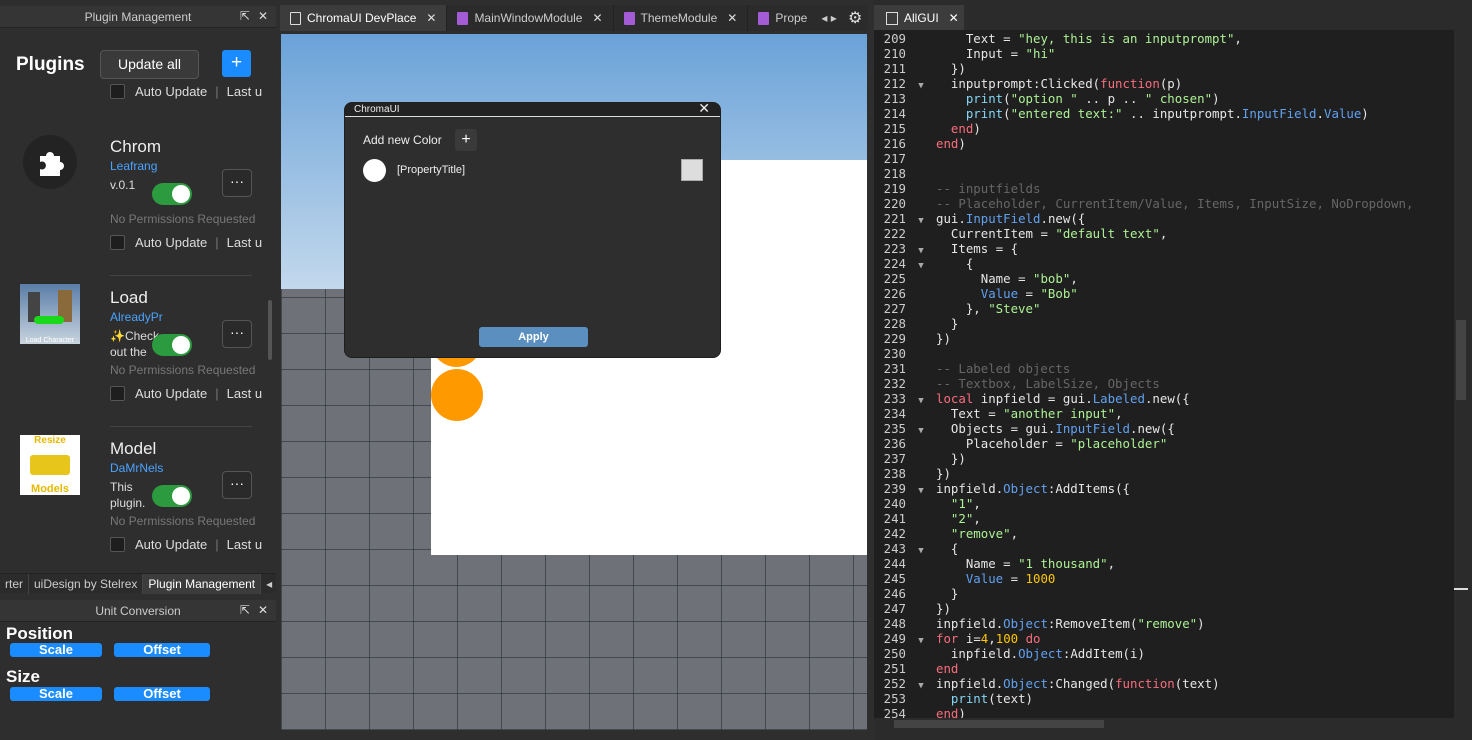 This screenshot has width=1472, height=740. Describe the element at coordinates (782, 18) in the screenshot. I see `tab-properties: Prope` at that location.